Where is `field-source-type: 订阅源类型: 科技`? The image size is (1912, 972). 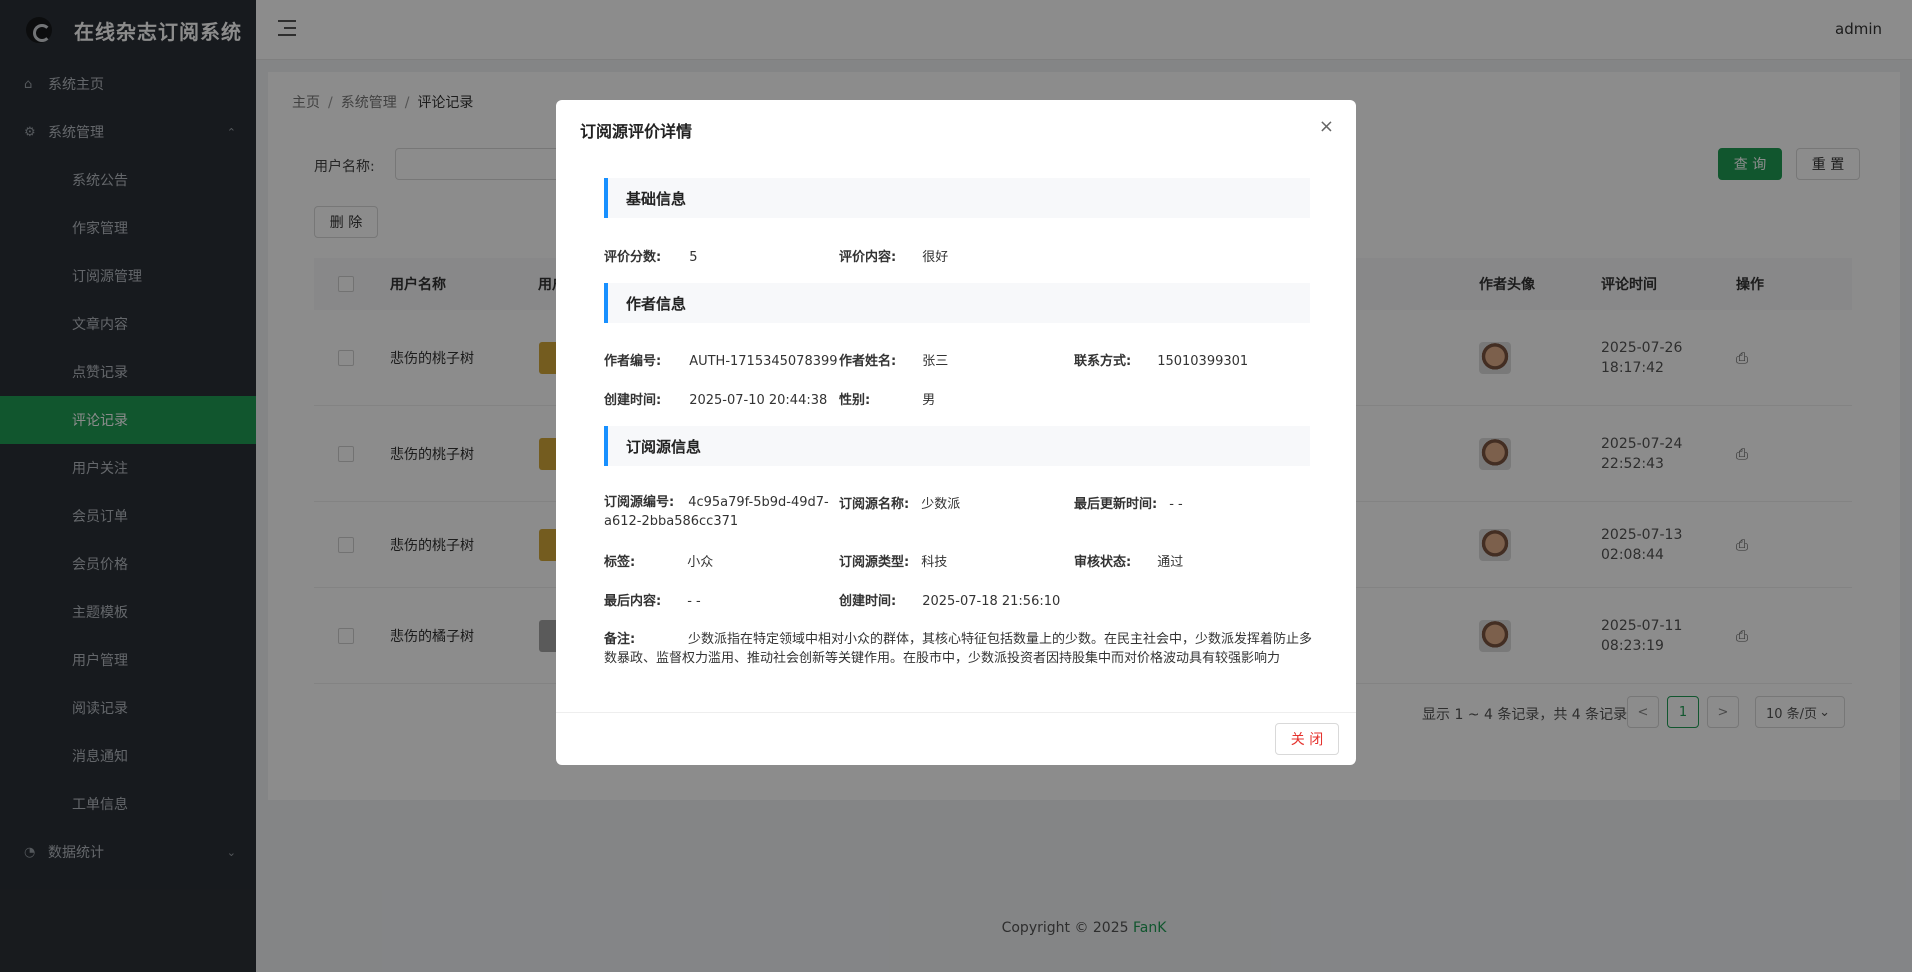 field-source-type: 订阅源类型: 科技 is located at coordinates (893, 562).